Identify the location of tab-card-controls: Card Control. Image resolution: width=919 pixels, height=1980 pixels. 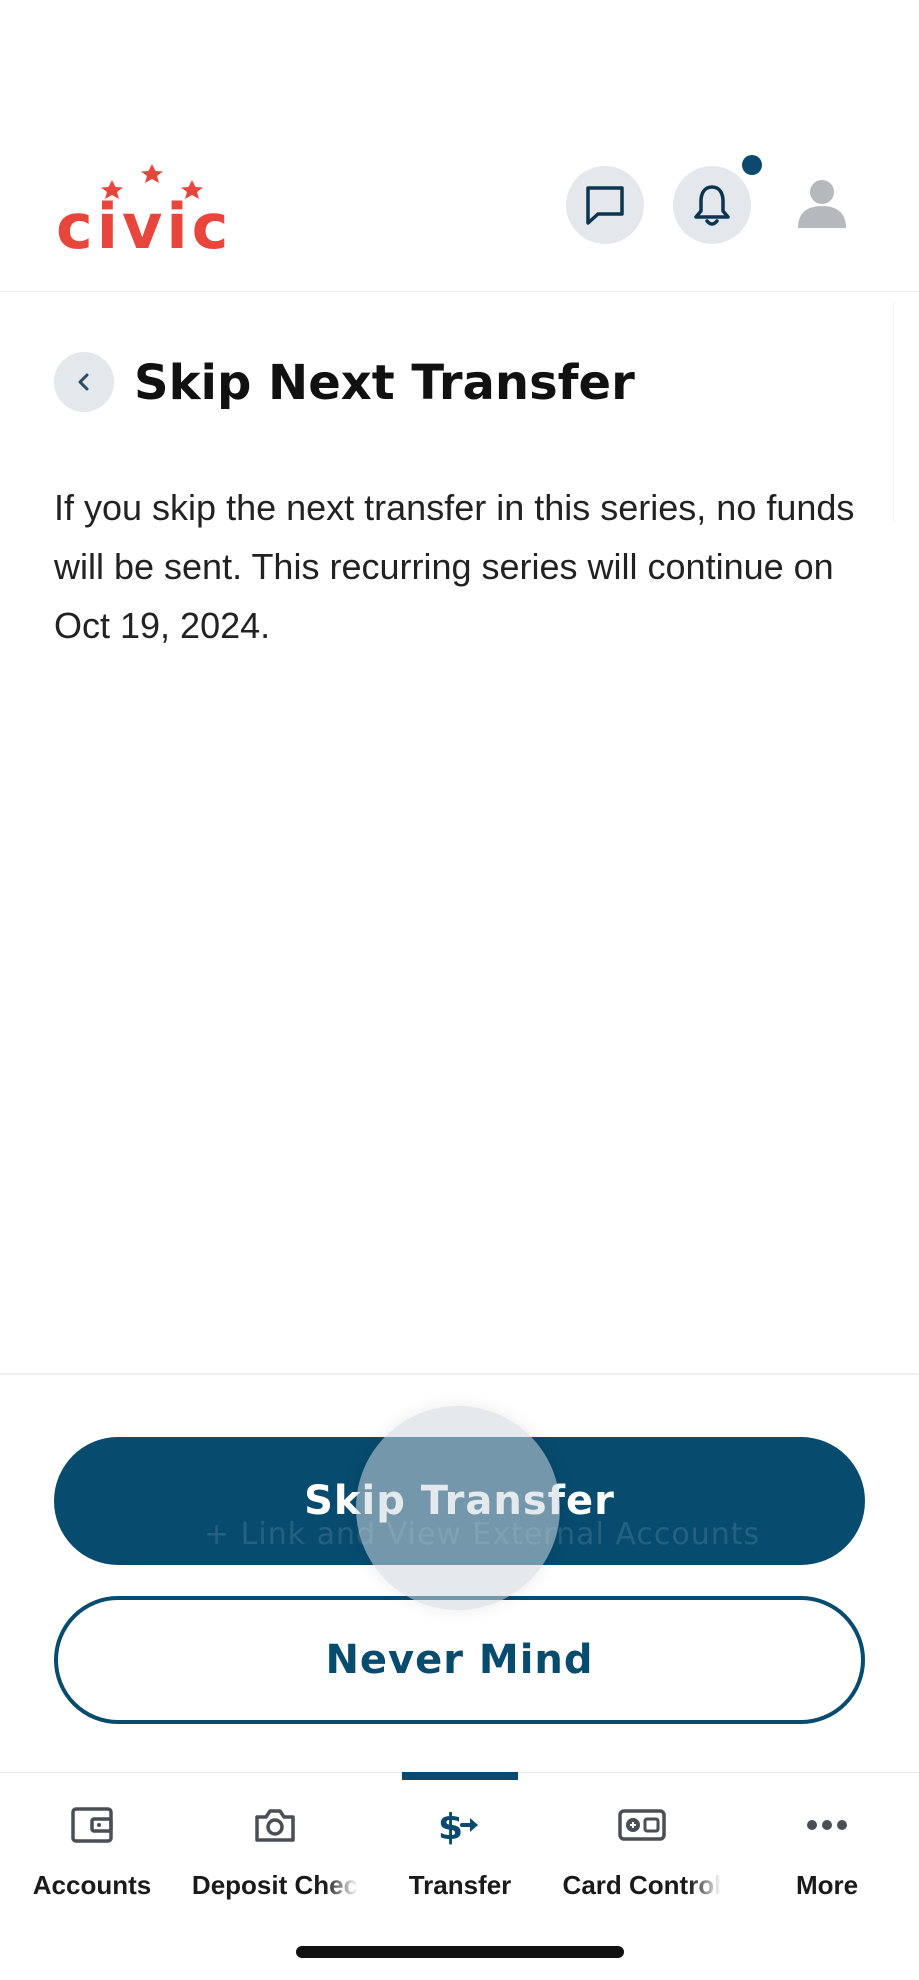
(642, 1855).